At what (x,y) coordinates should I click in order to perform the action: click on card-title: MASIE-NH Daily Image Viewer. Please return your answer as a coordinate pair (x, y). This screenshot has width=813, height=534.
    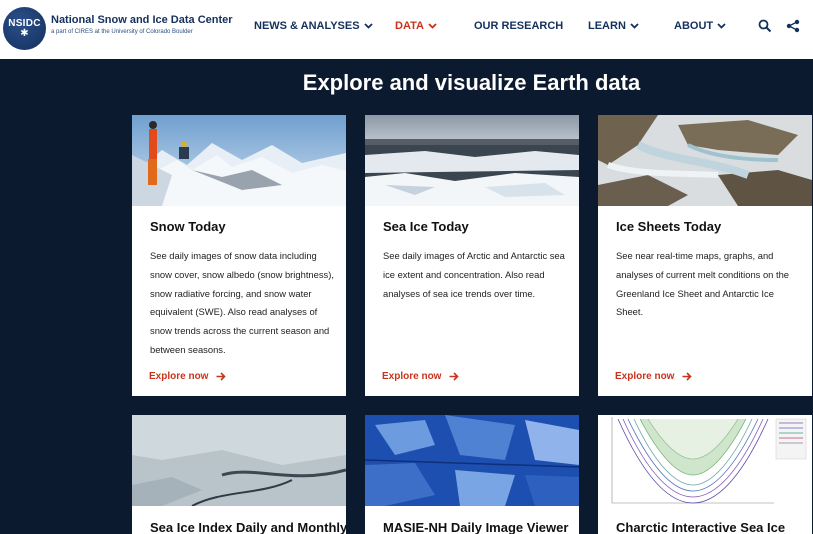
    Looking at the image, I should click on (475, 527).